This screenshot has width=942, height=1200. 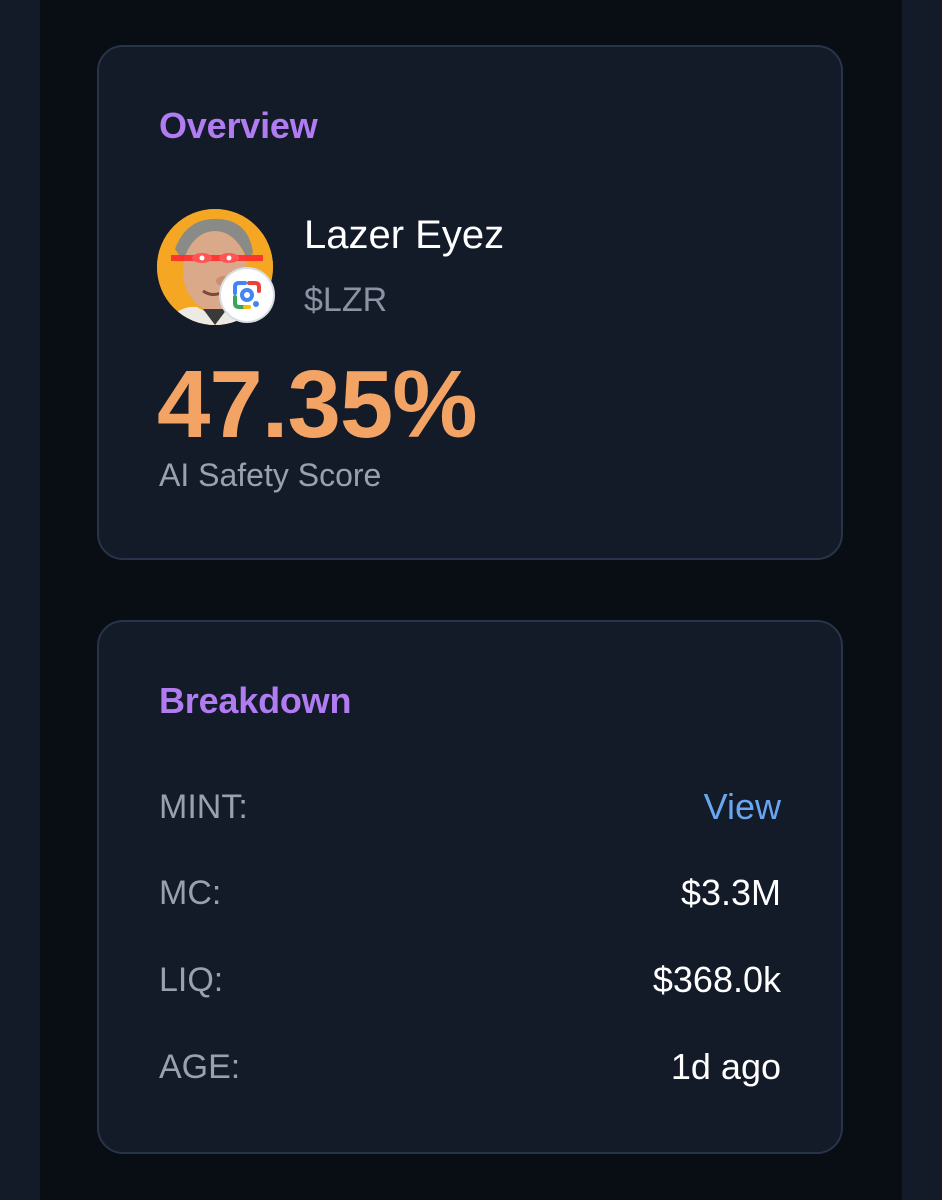 What do you see at coordinates (200, 1067) in the screenshot?
I see `age-label: AGE:` at bounding box center [200, 1067].